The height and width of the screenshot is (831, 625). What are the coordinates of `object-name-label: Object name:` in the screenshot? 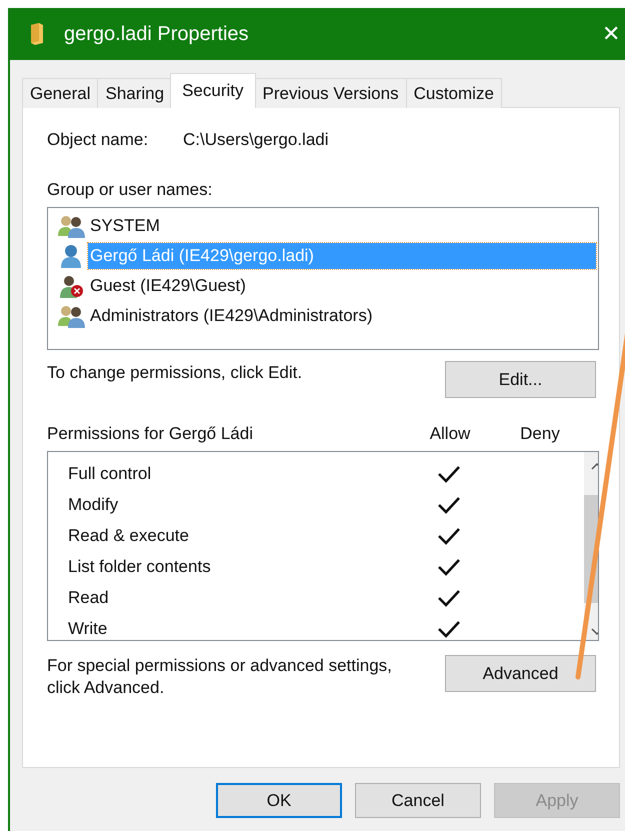 It's located at (98, 140).